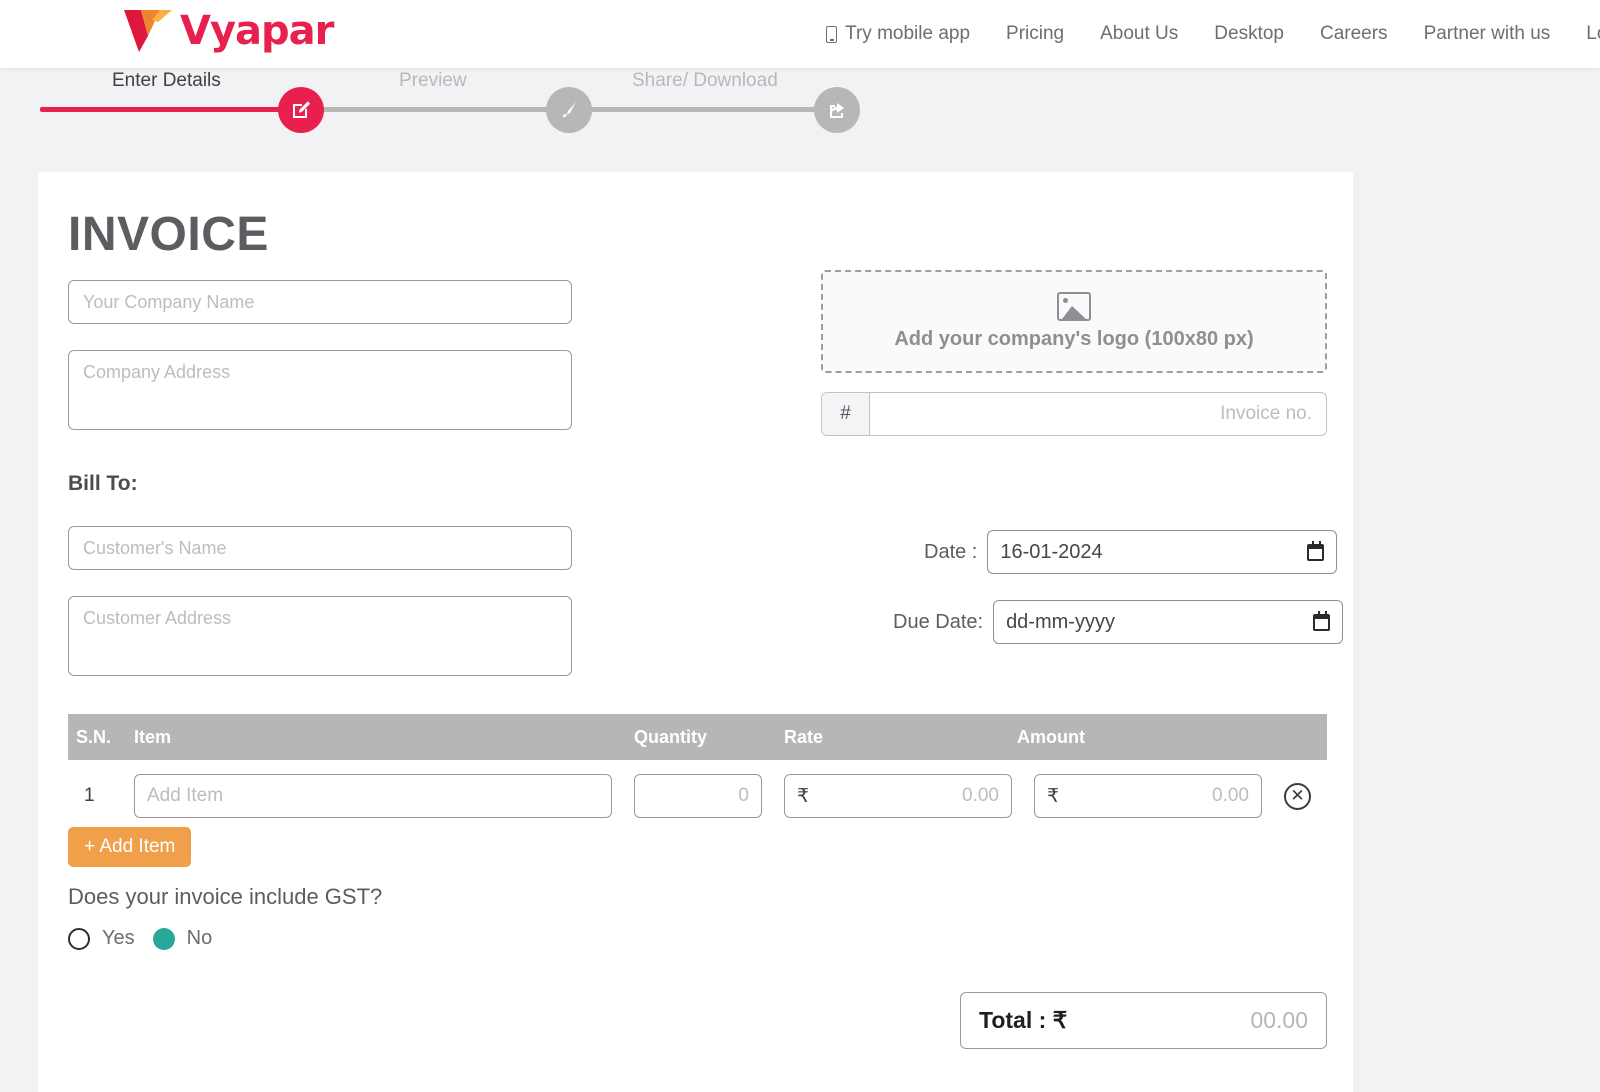 Image resolution: width=1600 pixels, height=1092 pixels. I want to click on page-title: INVOICE, so click(168, 234).